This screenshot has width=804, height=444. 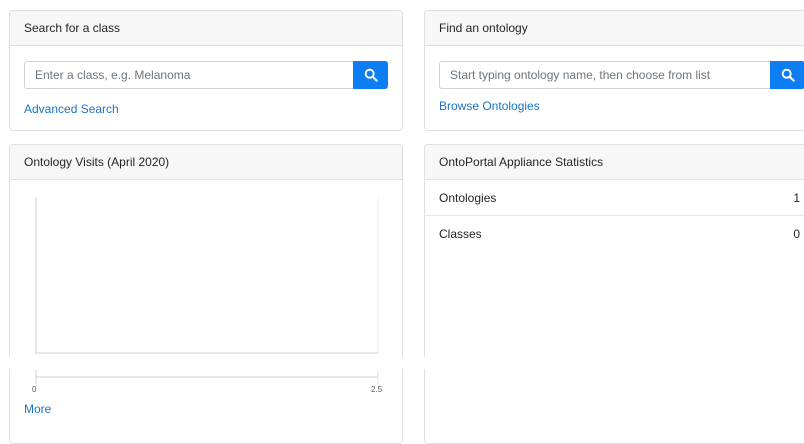 I want to click on more-link: More, so click(x=37, y=409).